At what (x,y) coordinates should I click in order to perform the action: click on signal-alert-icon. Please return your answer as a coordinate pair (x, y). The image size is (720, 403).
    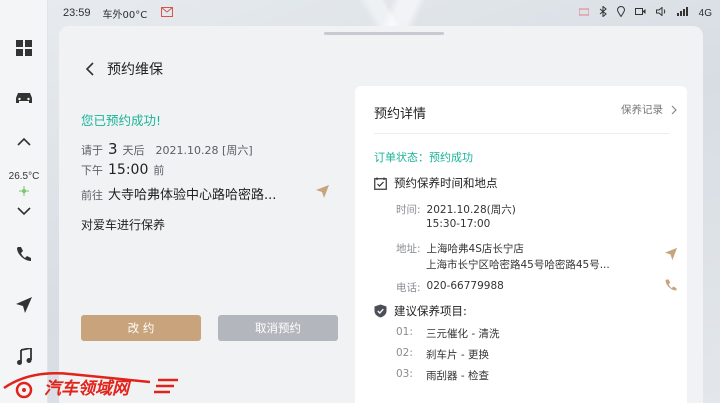
    Looking at the image, I should click on (584, 13).